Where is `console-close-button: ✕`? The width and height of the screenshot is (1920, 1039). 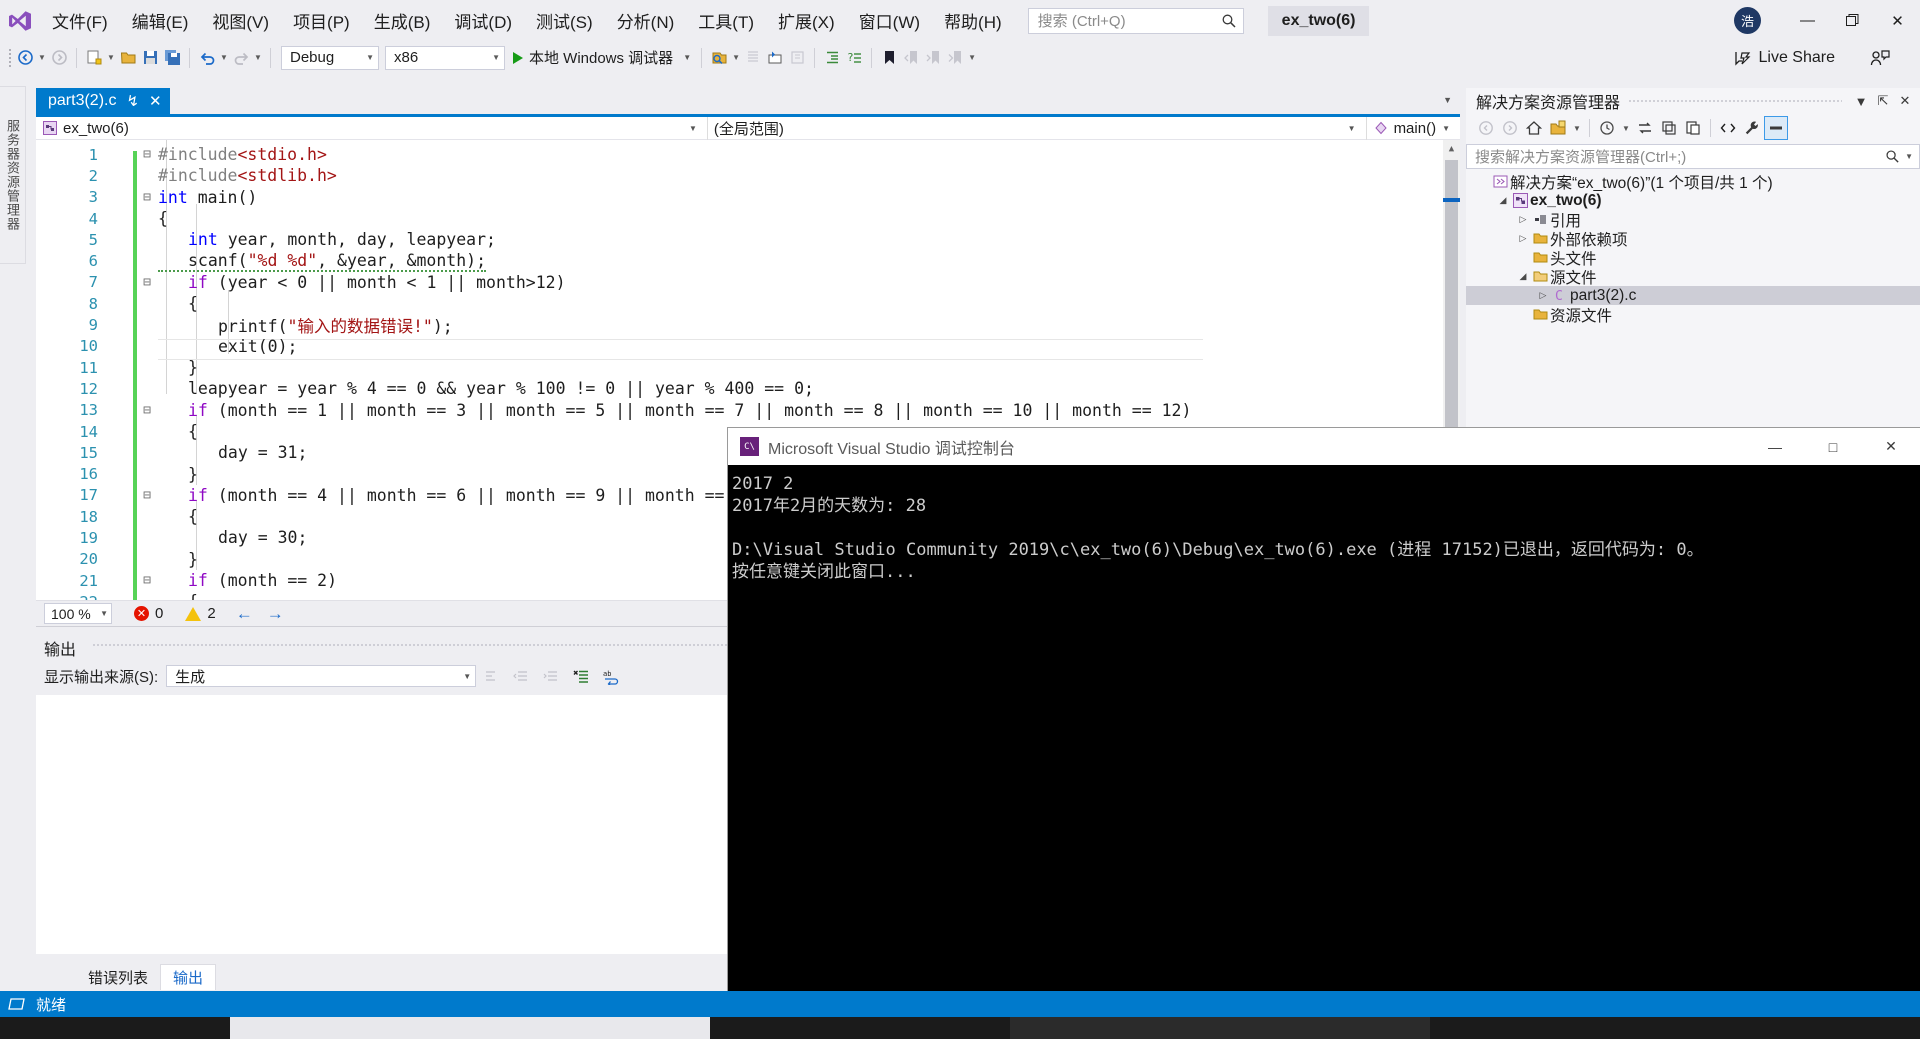
console-close-button: ✕ is located at coordinates (1891, 446).